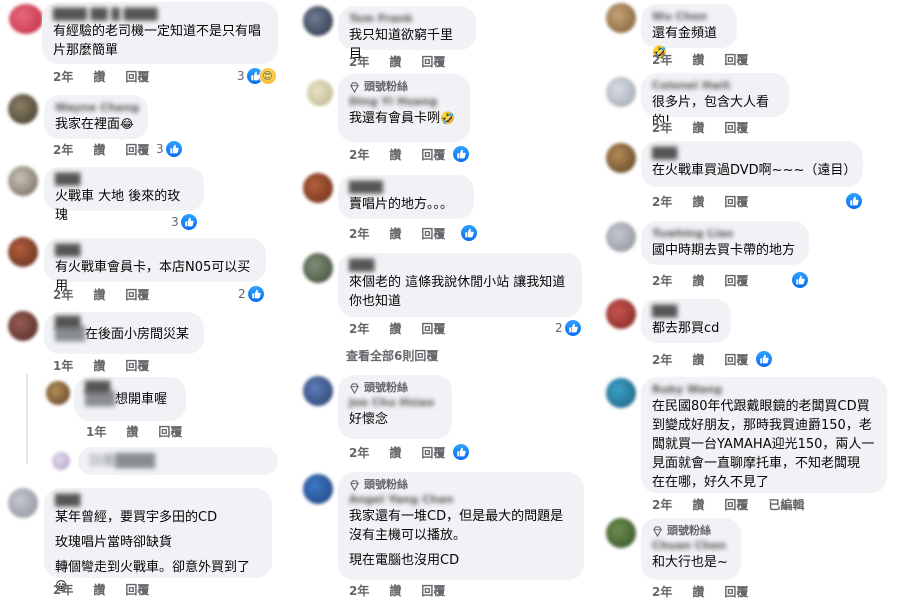 The height and width of the screenshot is (600, 900). I want to click on commenter-name: Colonel Hwit, so click(715, 86).